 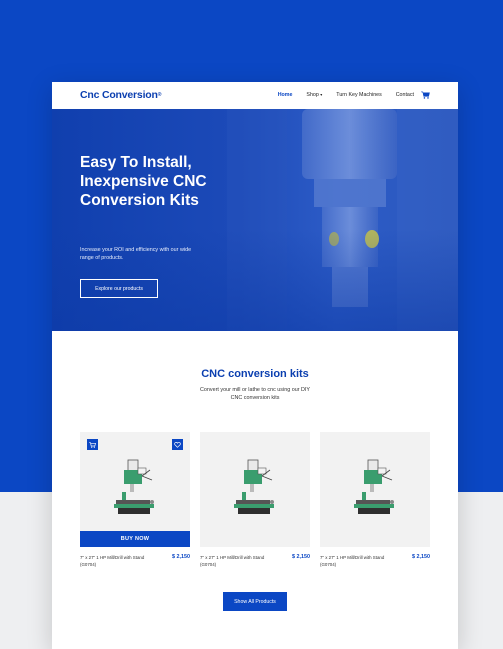 What do you see at coordinates (358, 95) in the screenshot?
I see `nav-link-turn-key-machines: Turn Key Machines` at bounding box center [358, 95].